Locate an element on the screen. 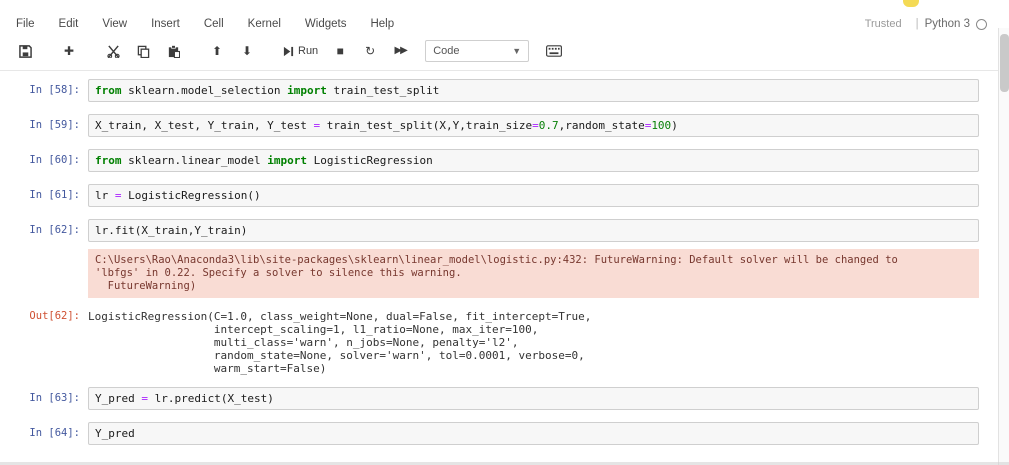  code-input: Y_pred = lr.predict(X_test) is located at coordinates (533, 398).